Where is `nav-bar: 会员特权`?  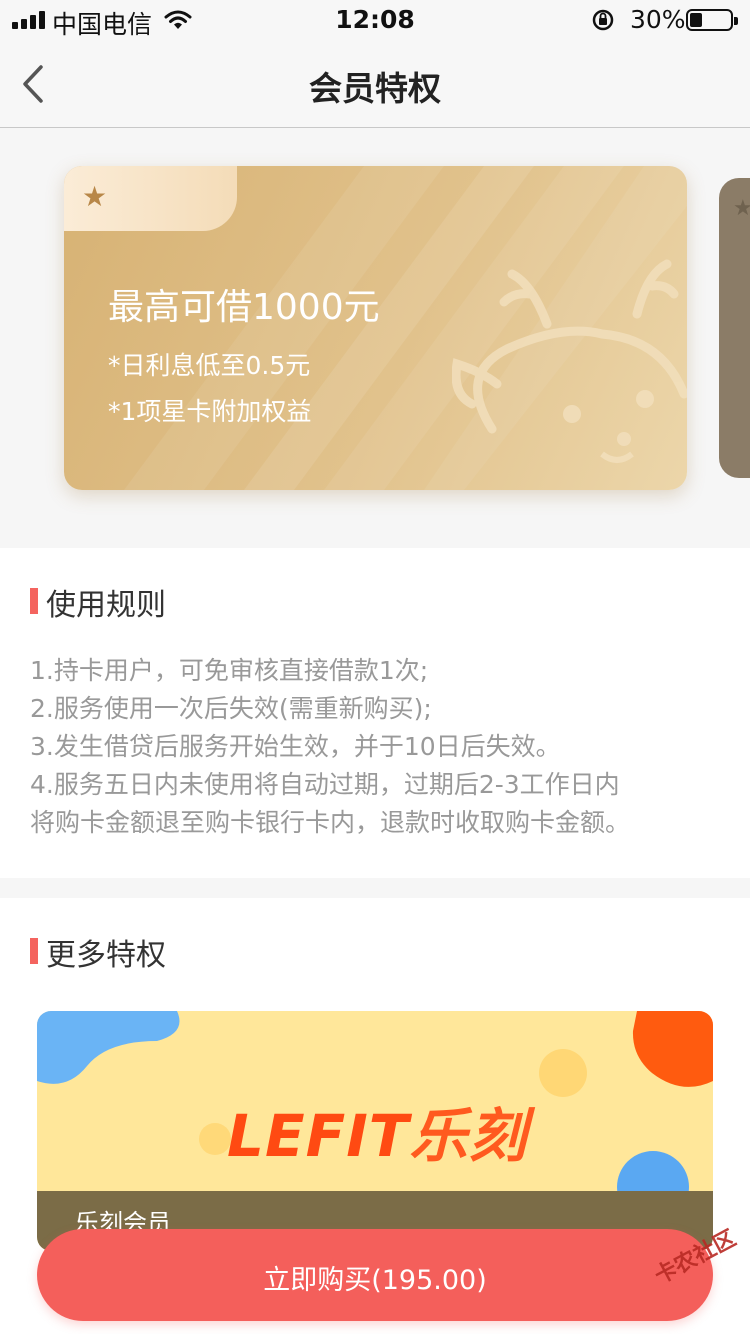 nav-bar: 会员特权 is located at coordinates (375, 84).